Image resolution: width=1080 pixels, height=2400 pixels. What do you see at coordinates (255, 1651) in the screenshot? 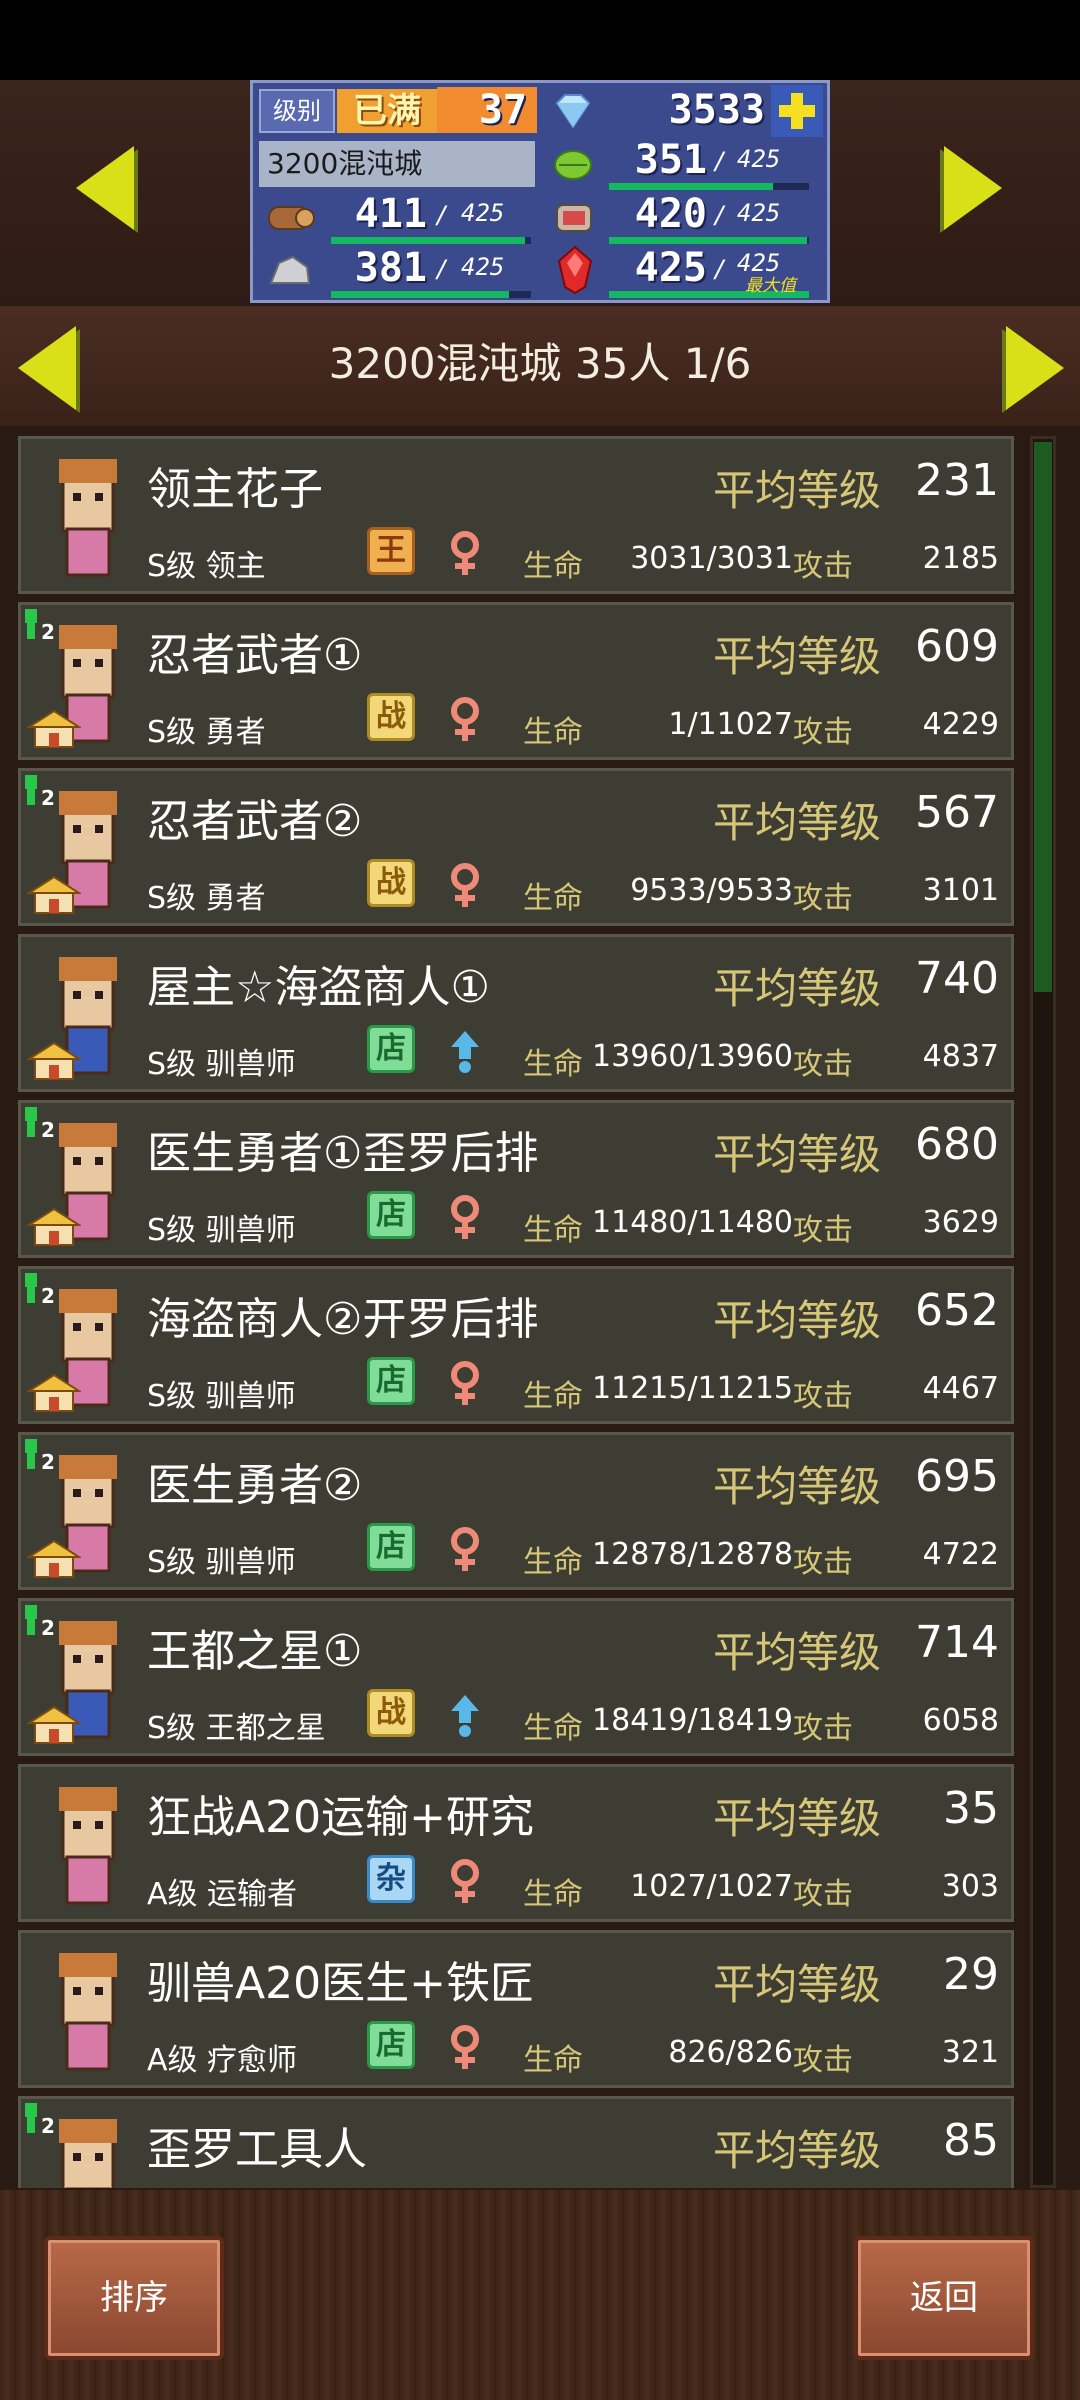
I see `unit-name: 王都之星①` at bounding box center [255, 1651].